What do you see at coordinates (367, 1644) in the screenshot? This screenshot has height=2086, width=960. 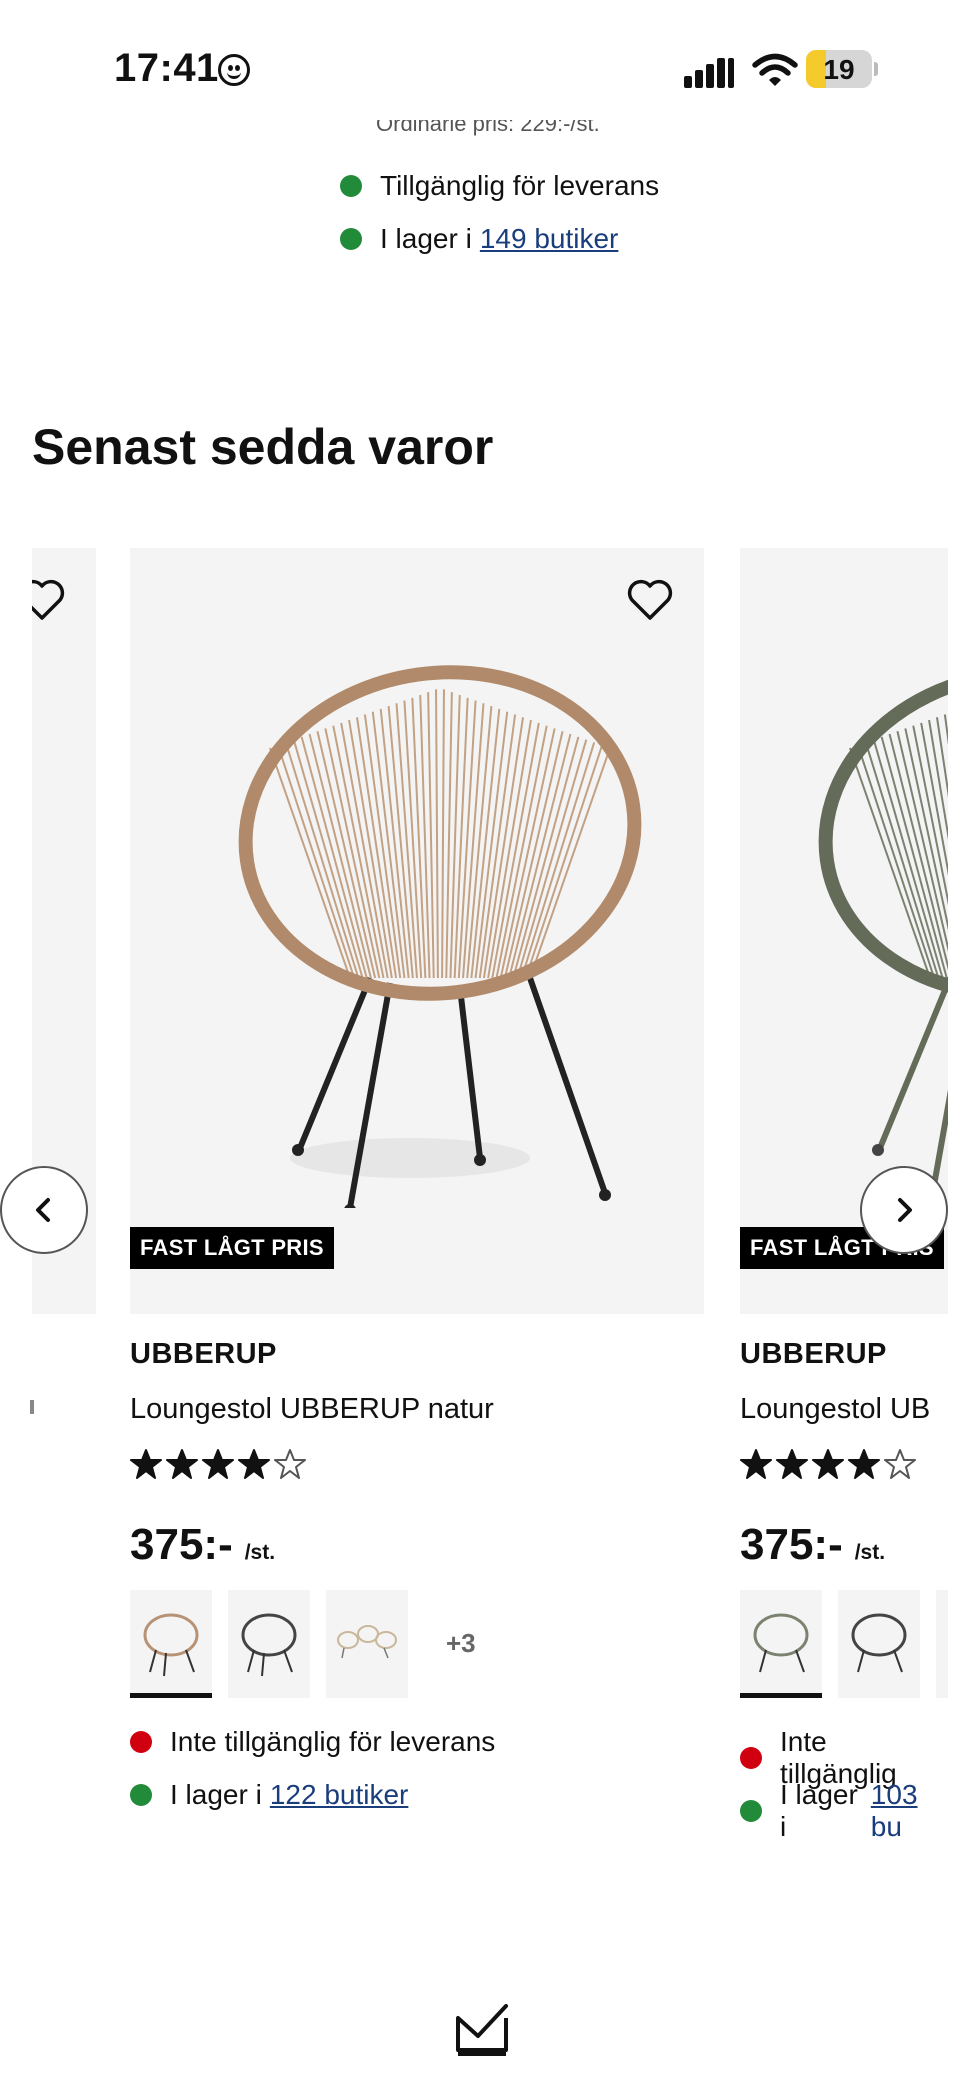 I see `color-swatch-set` at bounding box center [367, 1644].